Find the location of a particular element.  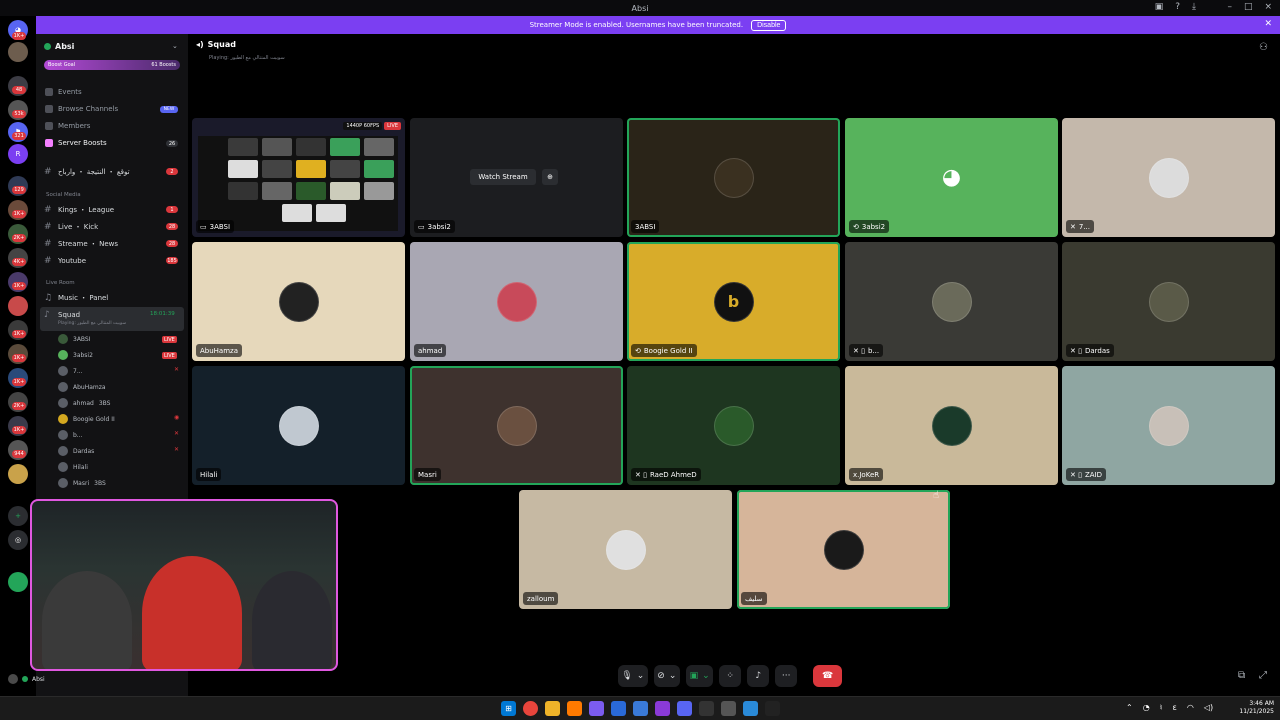

chrome-icon is located at coordinates (530, 708).